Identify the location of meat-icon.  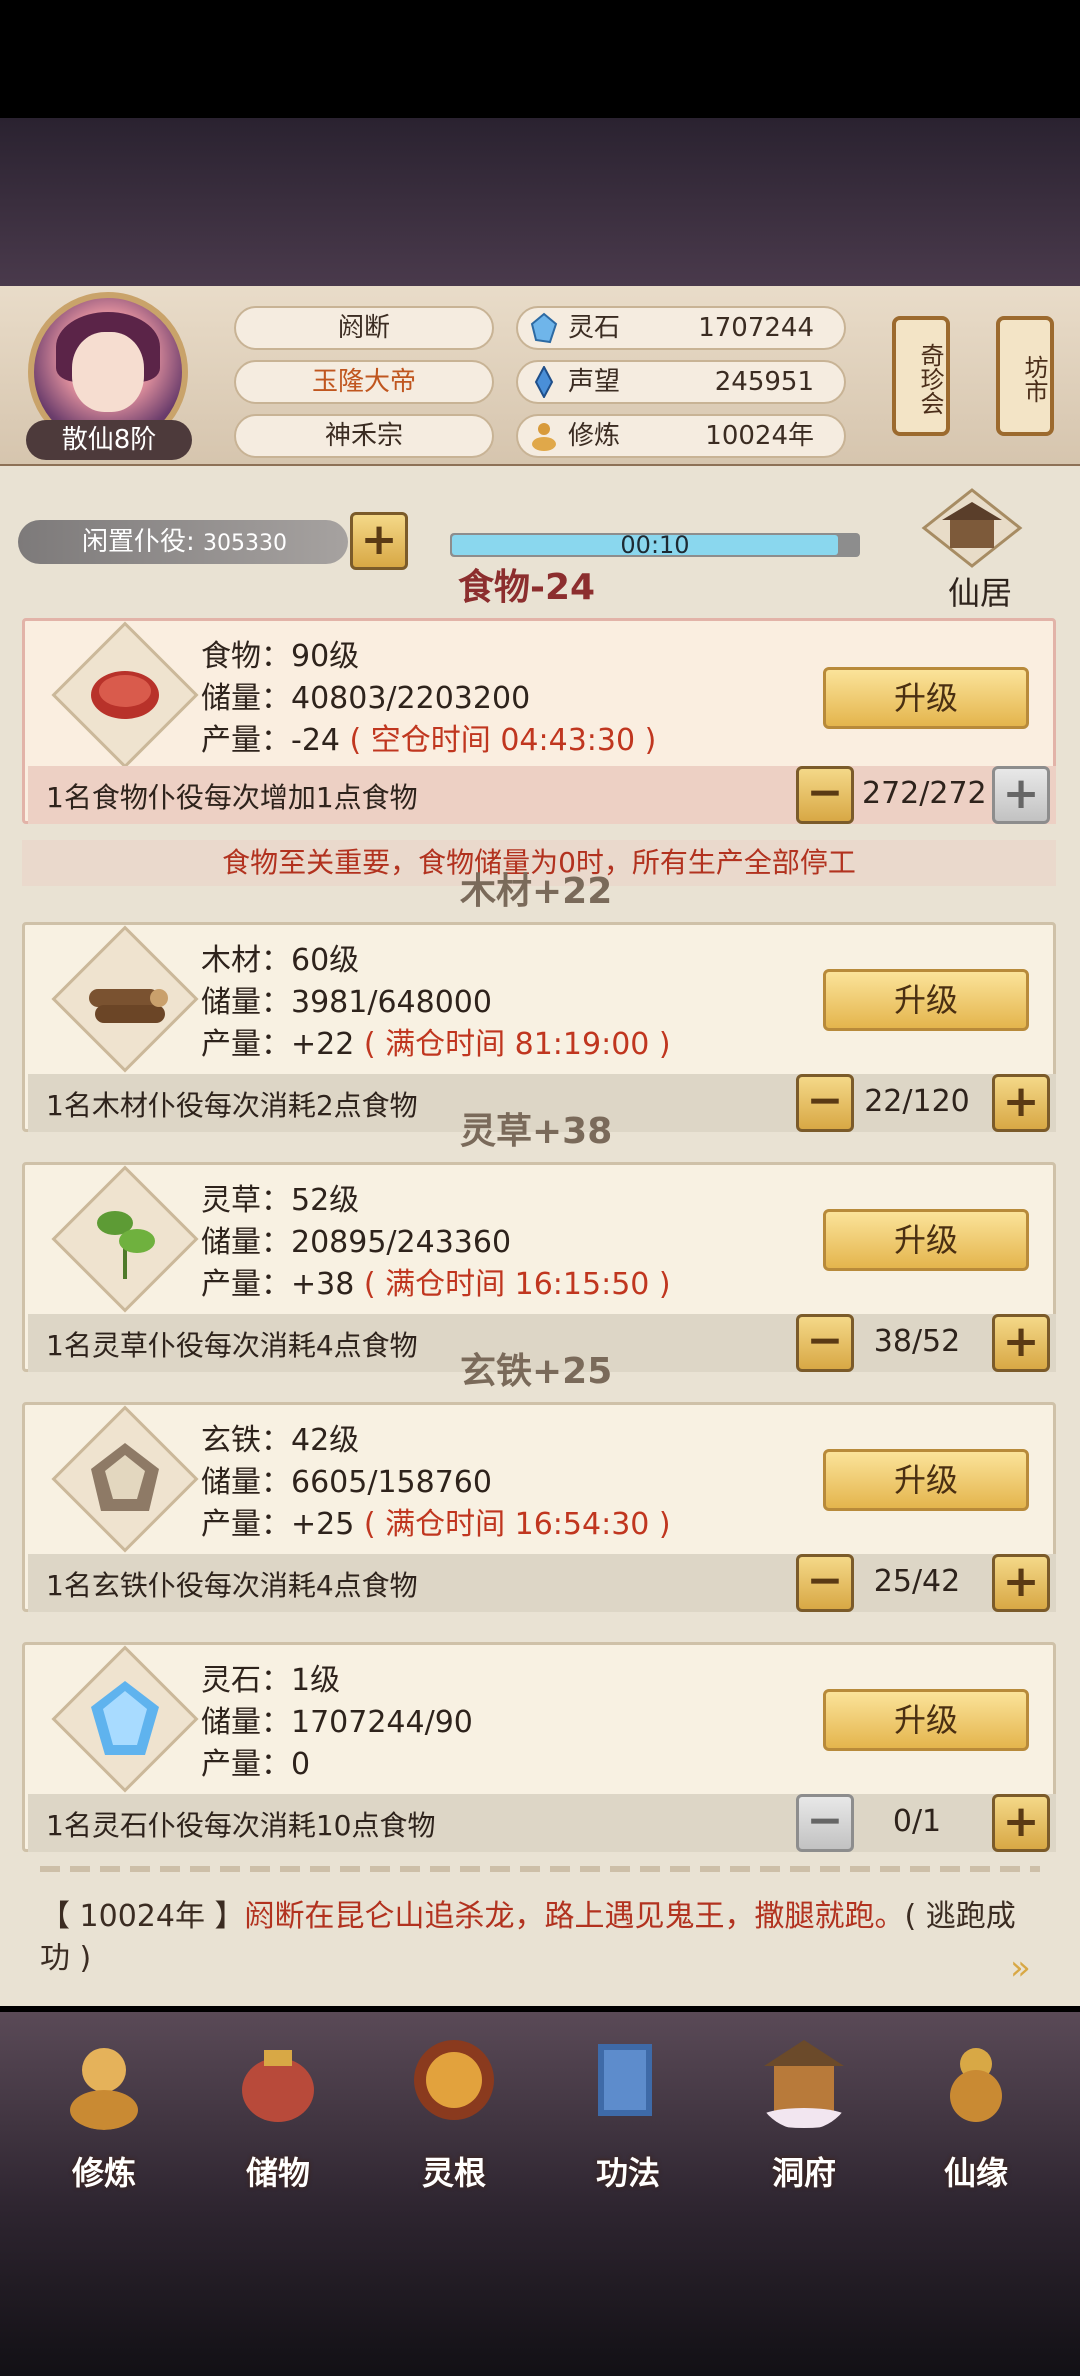
(125, 695).